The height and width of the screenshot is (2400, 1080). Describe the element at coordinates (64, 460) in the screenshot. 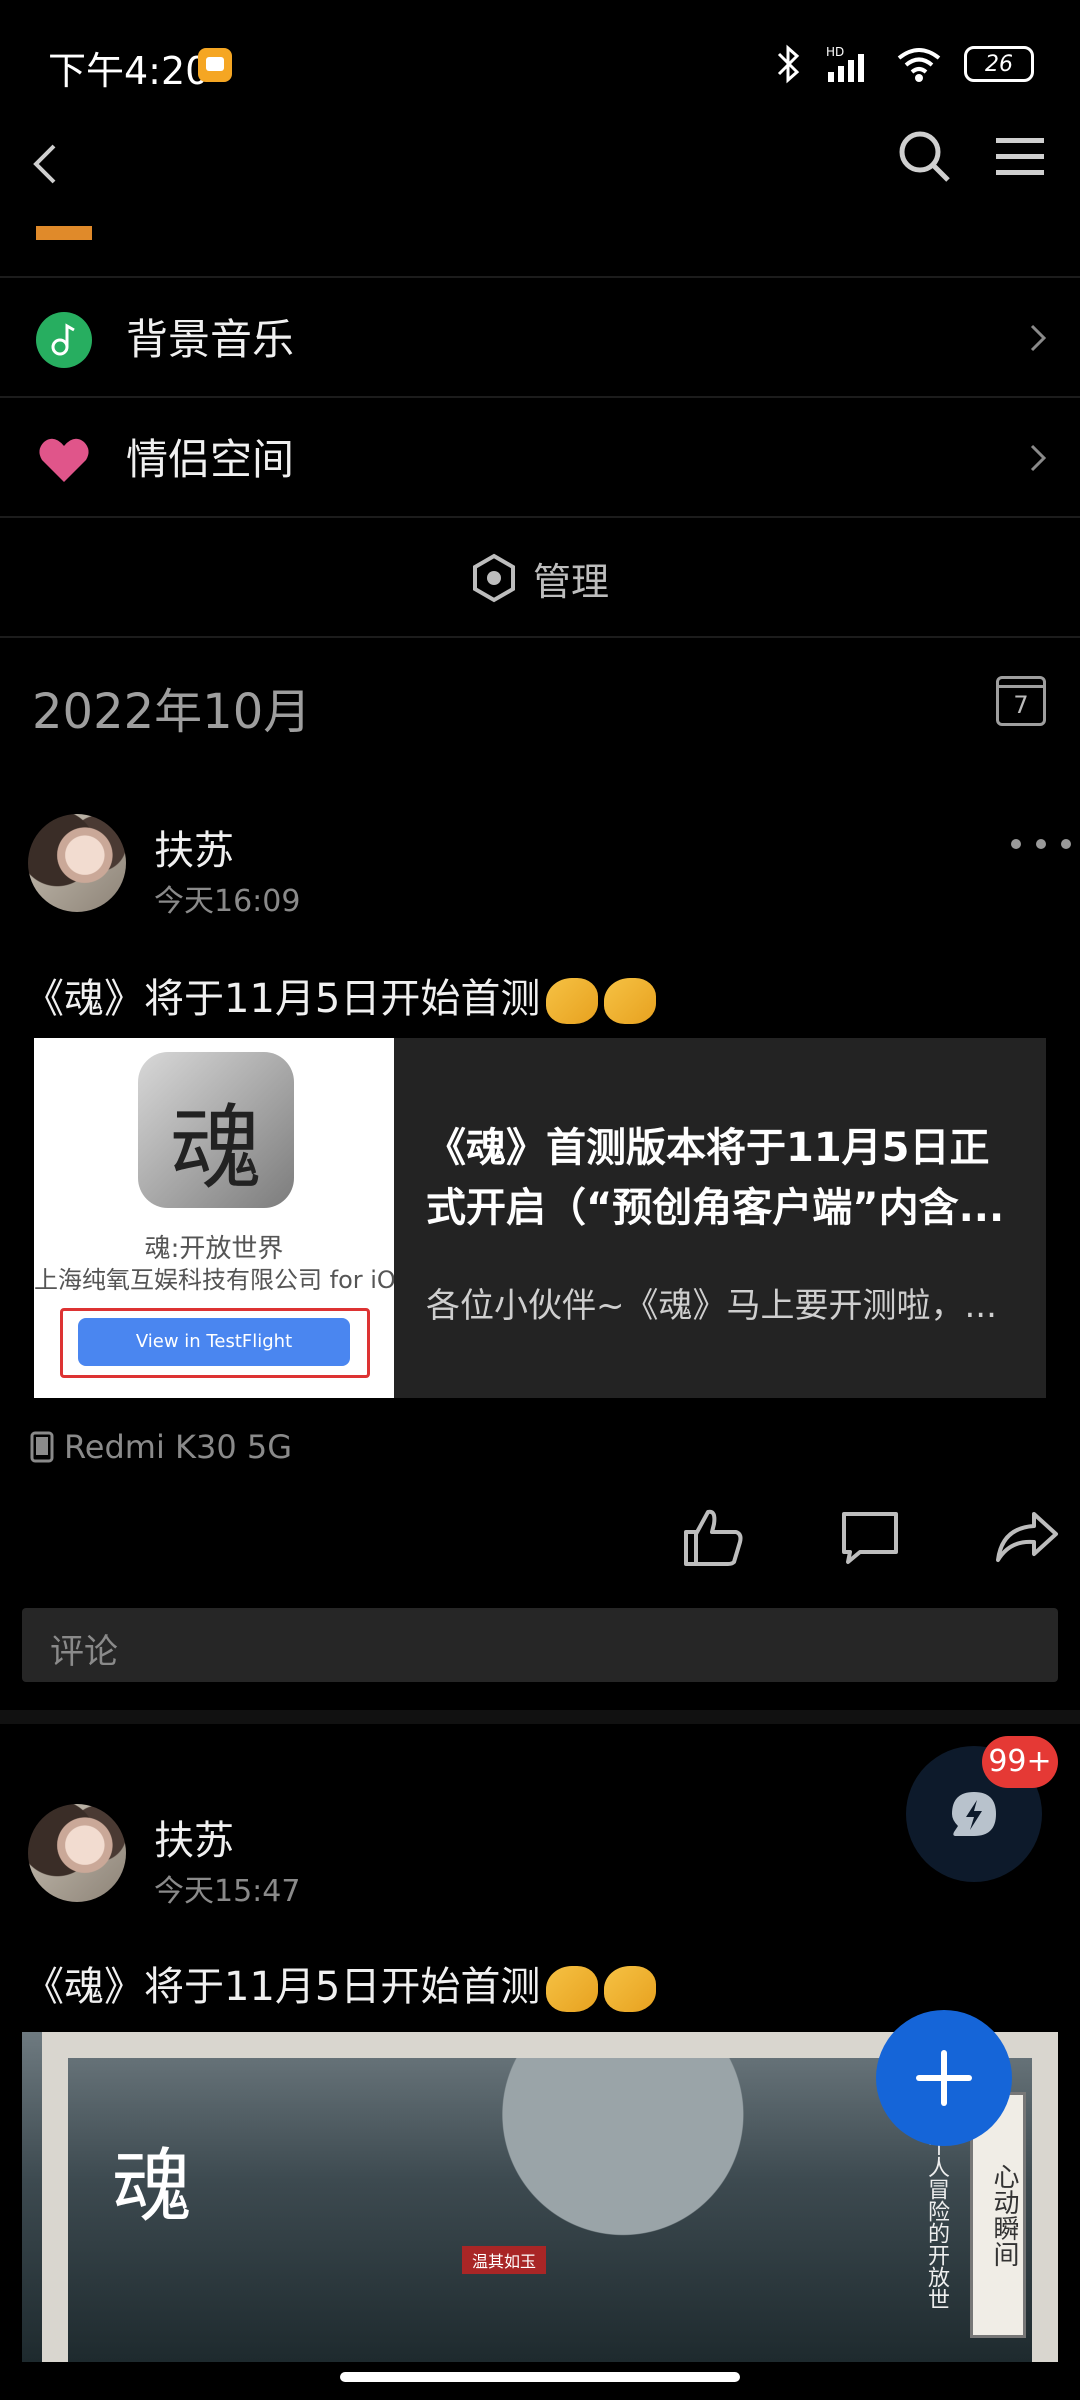

I see `heart-icon` at that location.